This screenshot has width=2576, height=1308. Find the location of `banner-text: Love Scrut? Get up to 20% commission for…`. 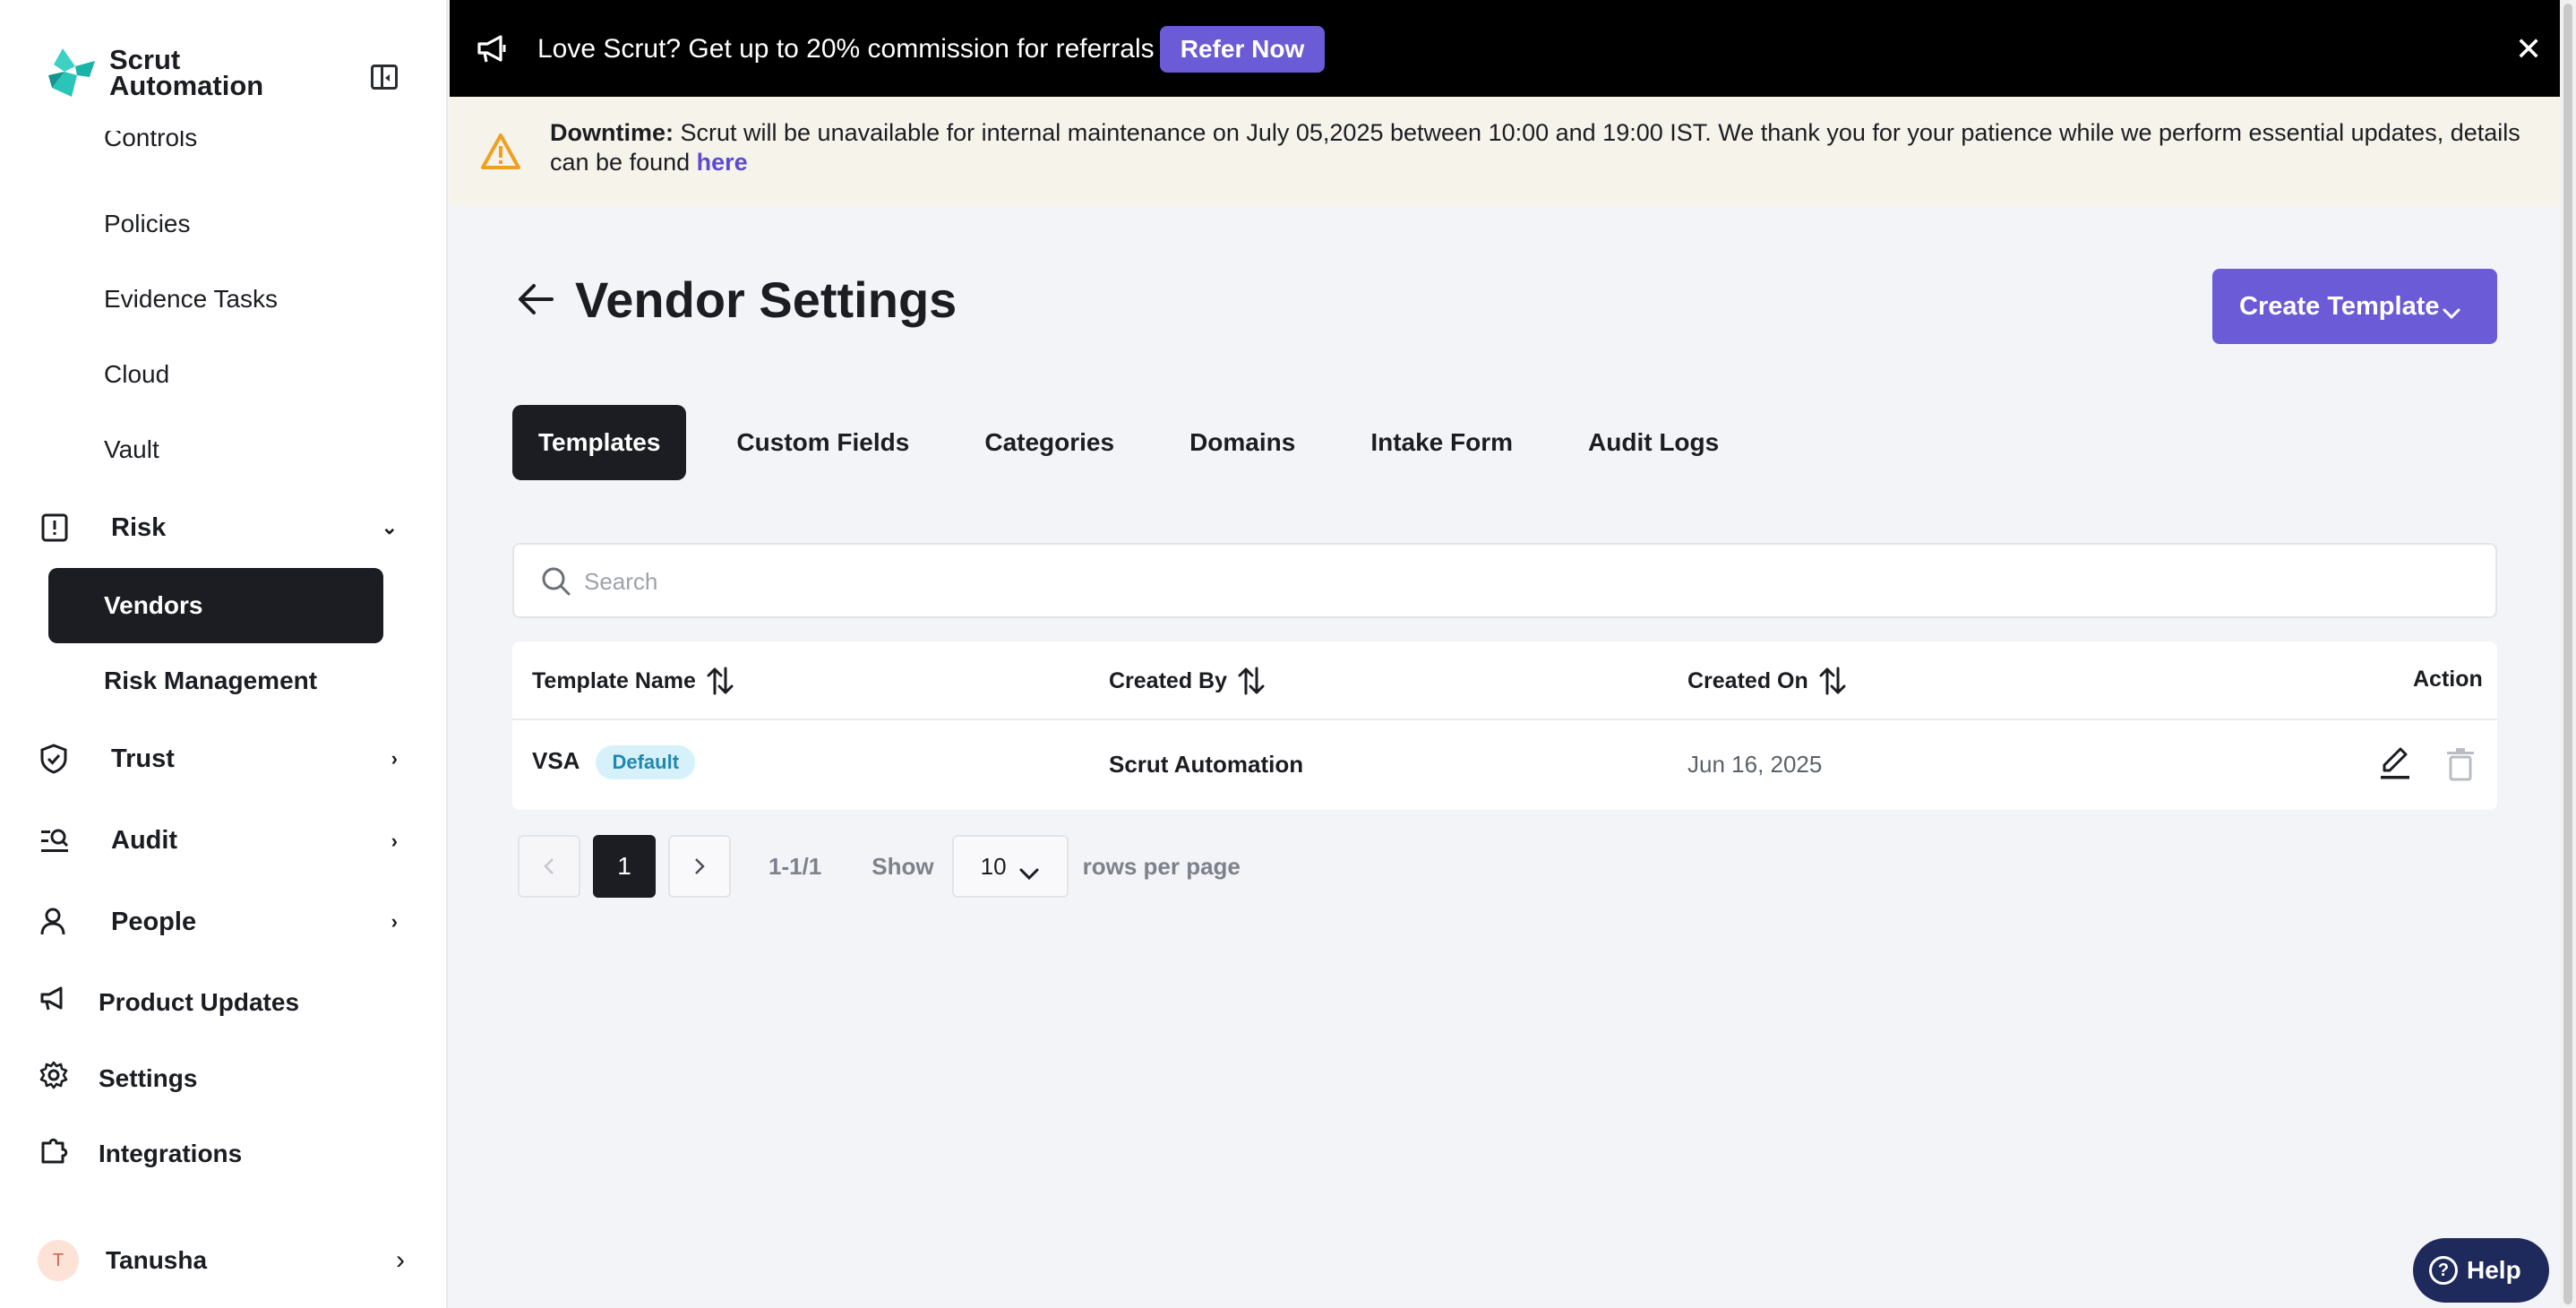

banner-text: Love Scrut? Get up to 20% commission for… is located at coordinates (846, 49).